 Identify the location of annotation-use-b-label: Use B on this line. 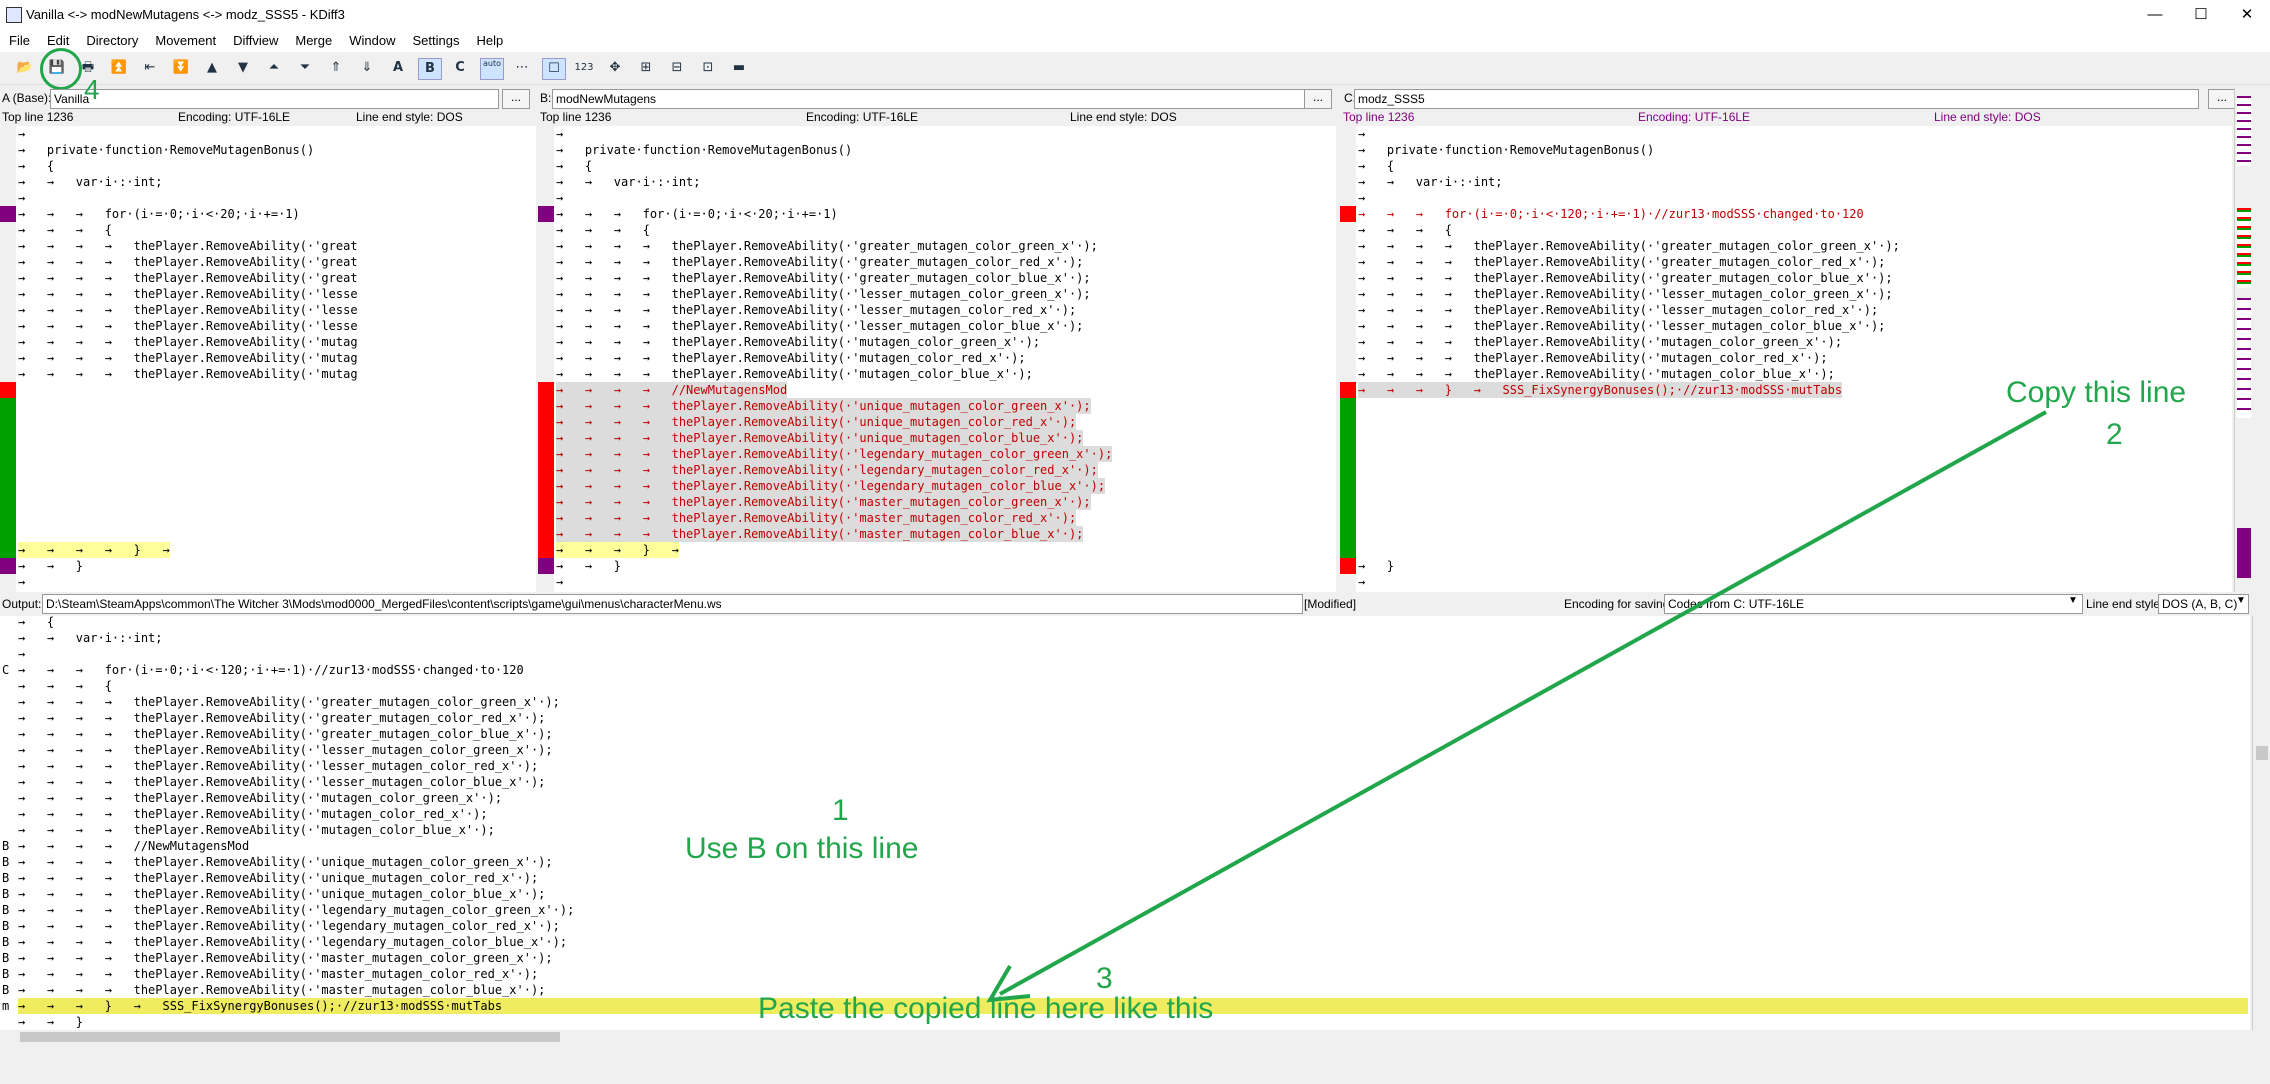
(802, 848).